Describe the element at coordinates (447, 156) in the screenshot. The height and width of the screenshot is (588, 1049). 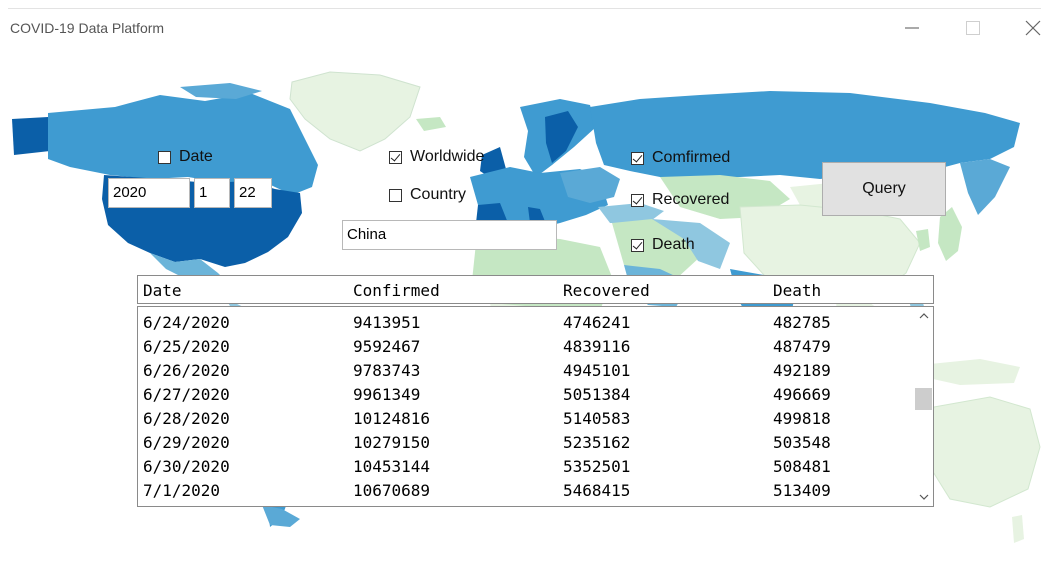
I see `worldwide-checkbox-label: Worldwide` at that location.